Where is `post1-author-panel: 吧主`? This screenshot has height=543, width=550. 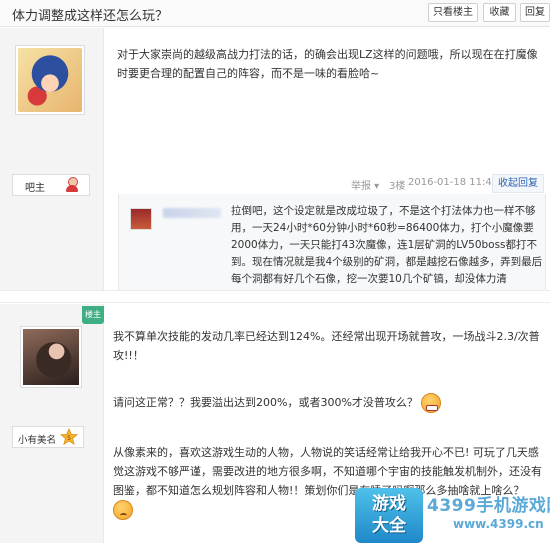
post1-author-panel: 吧主 is located at coordinates (52, 159).